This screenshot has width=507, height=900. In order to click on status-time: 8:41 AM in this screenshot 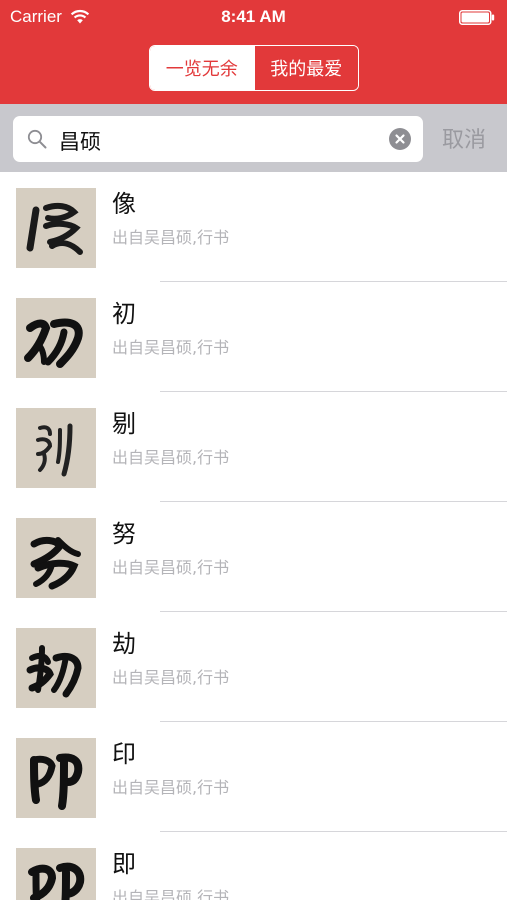, I will do `click(253, 16)`.